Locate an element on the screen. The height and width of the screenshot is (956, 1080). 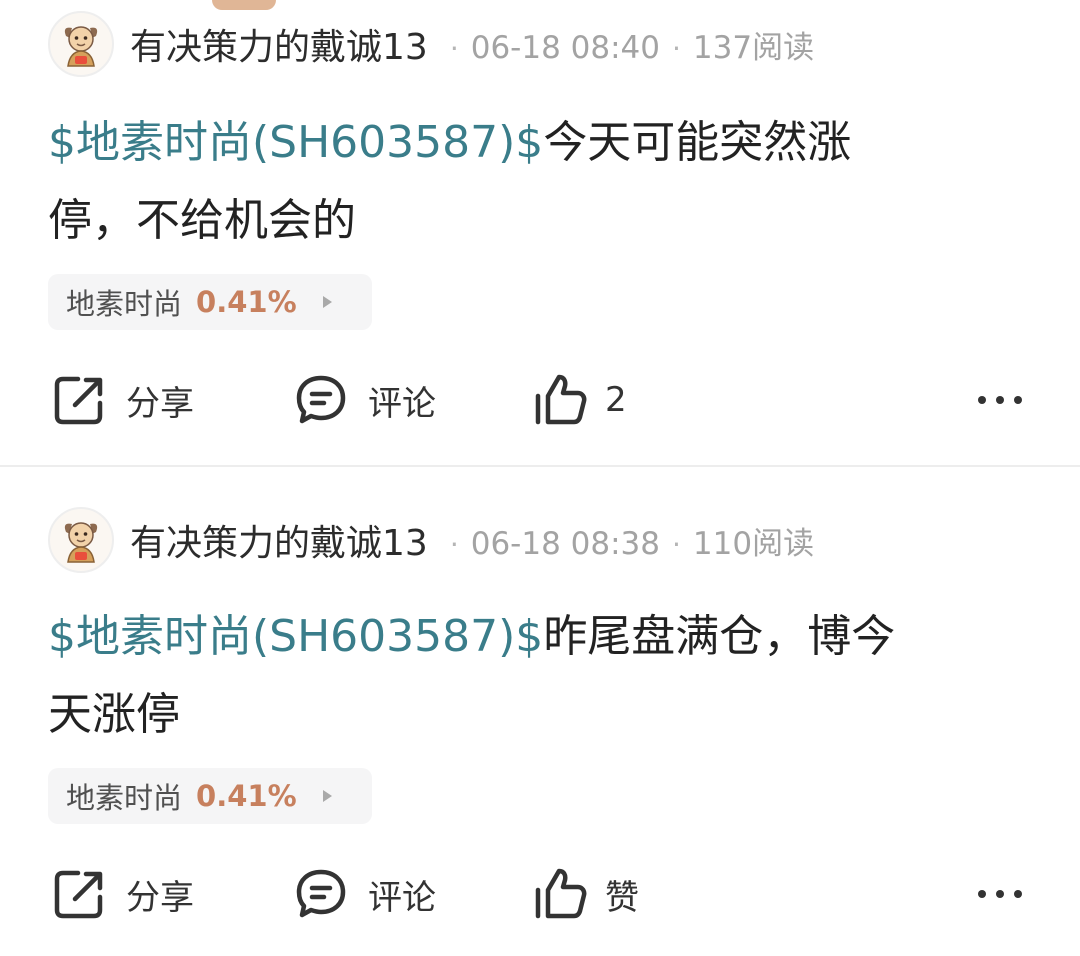
action-bar: 分享 评论 赞 is located at coordinates (540, 894).